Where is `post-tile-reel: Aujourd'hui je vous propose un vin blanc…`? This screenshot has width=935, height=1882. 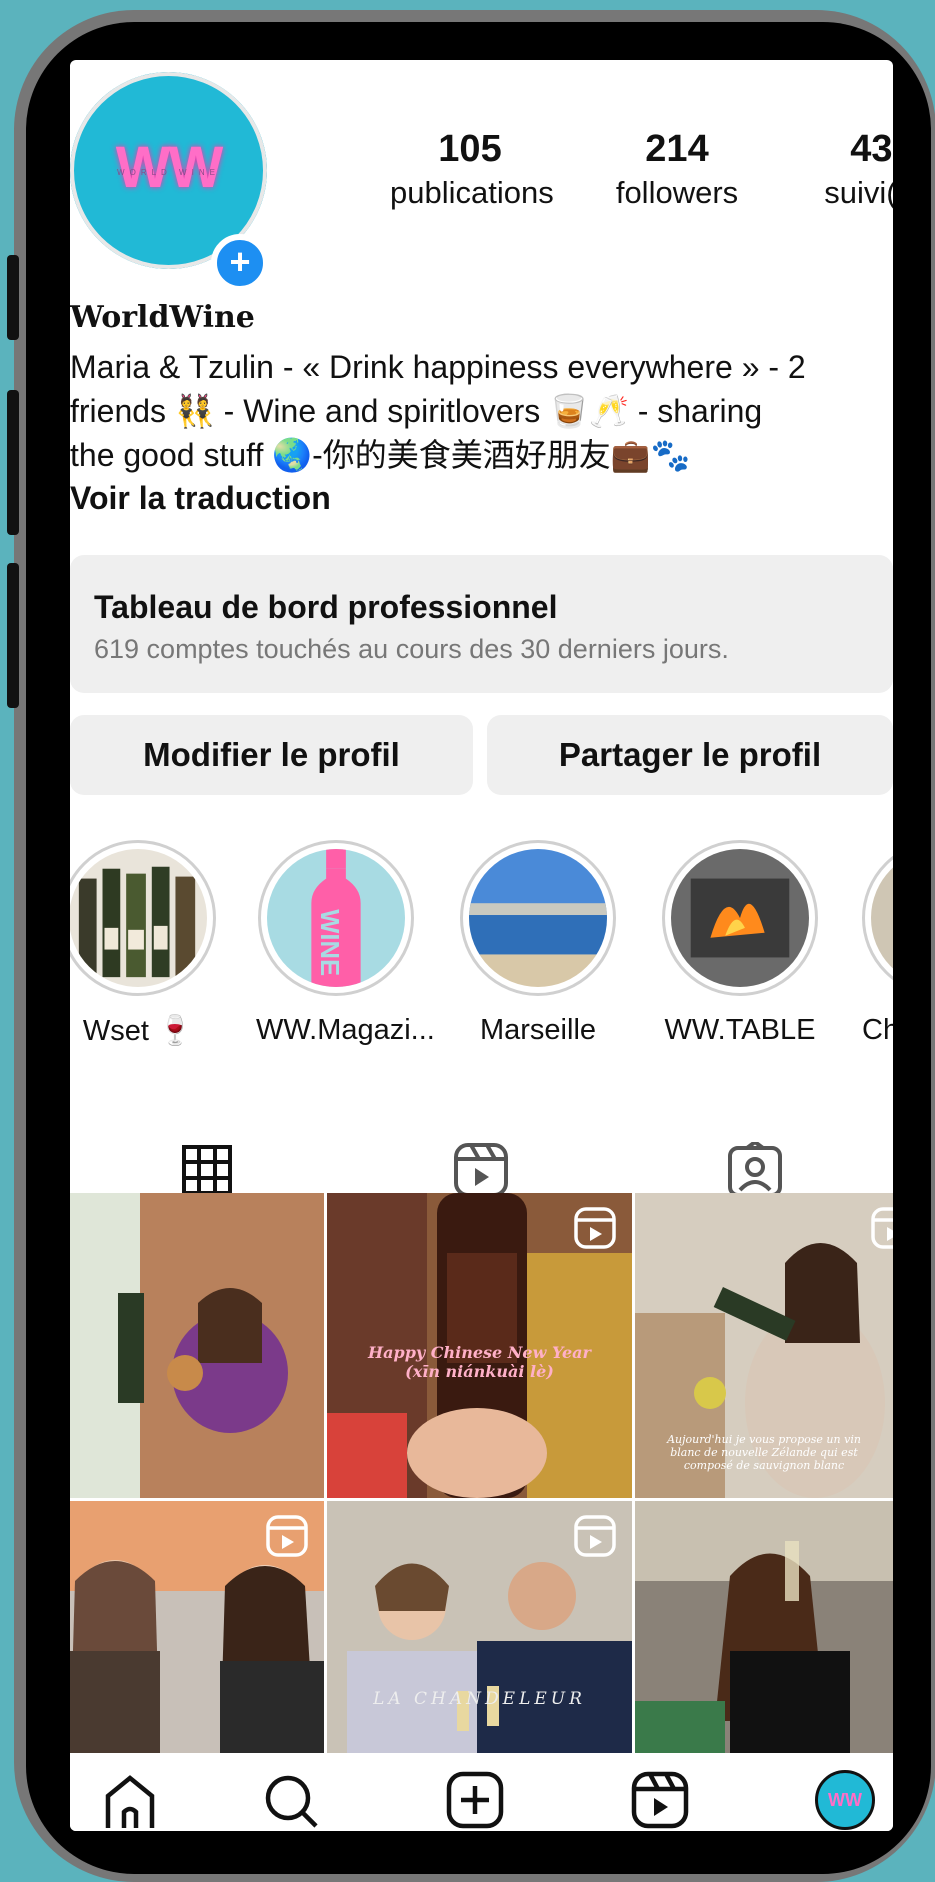
post-tile-reel: Aujourd'hui je vous propose un vin blanc… is located at coordinates (764, 1345).